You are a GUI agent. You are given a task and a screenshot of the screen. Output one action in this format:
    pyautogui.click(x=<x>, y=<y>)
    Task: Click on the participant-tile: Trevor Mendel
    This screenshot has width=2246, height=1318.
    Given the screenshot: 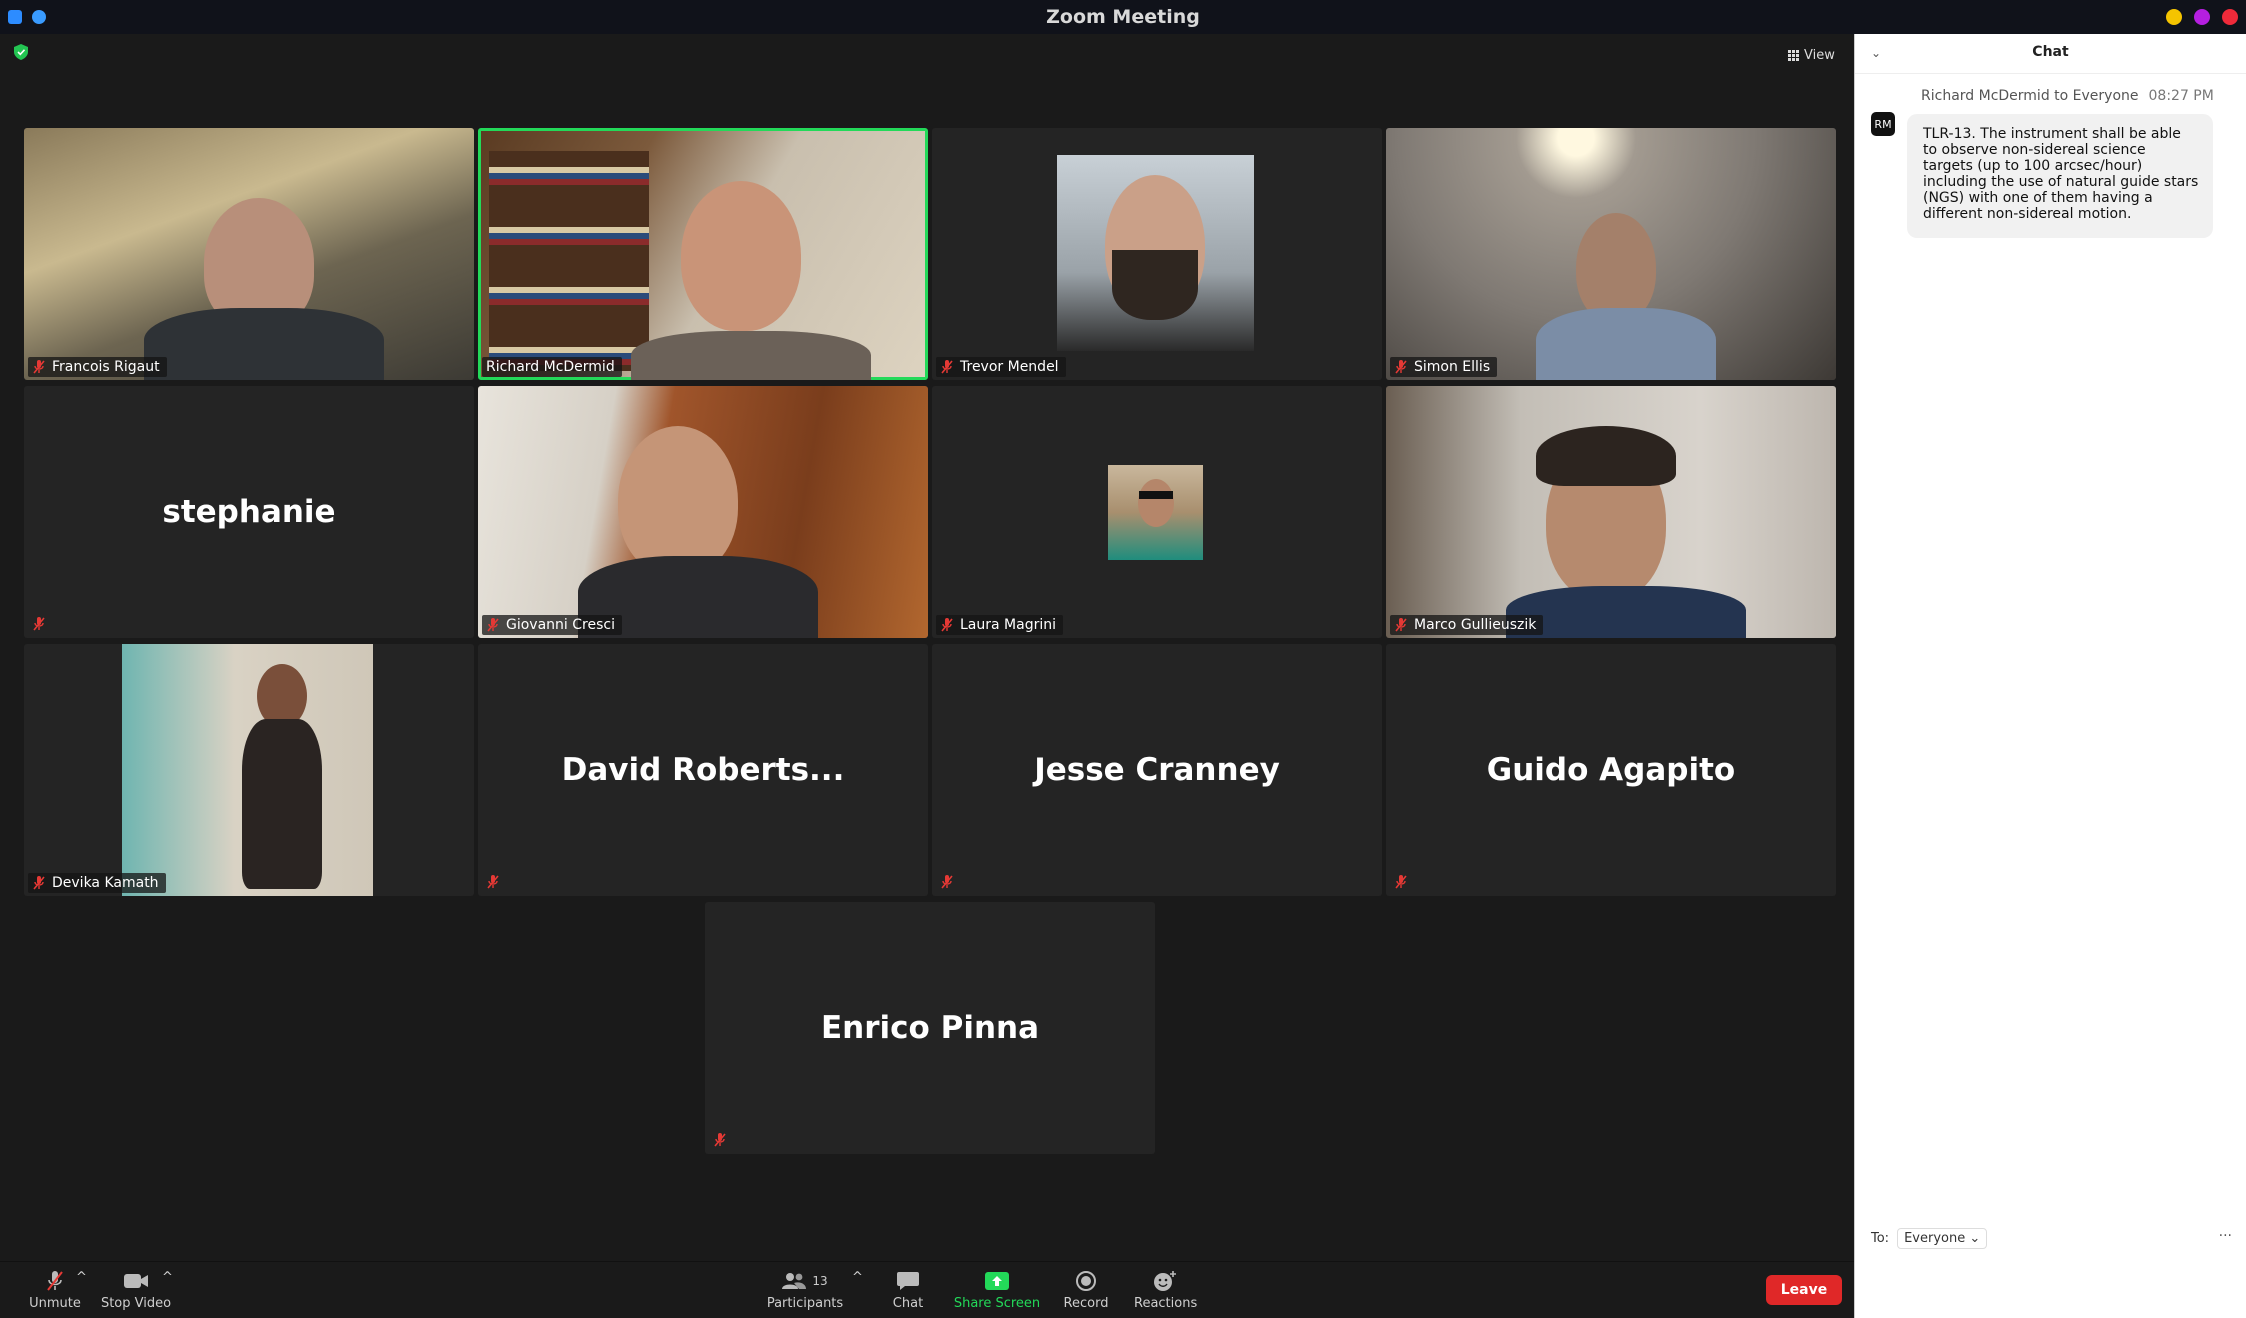 What is the action you would take?
    pyautogui.click(x=1157, y=254)
    